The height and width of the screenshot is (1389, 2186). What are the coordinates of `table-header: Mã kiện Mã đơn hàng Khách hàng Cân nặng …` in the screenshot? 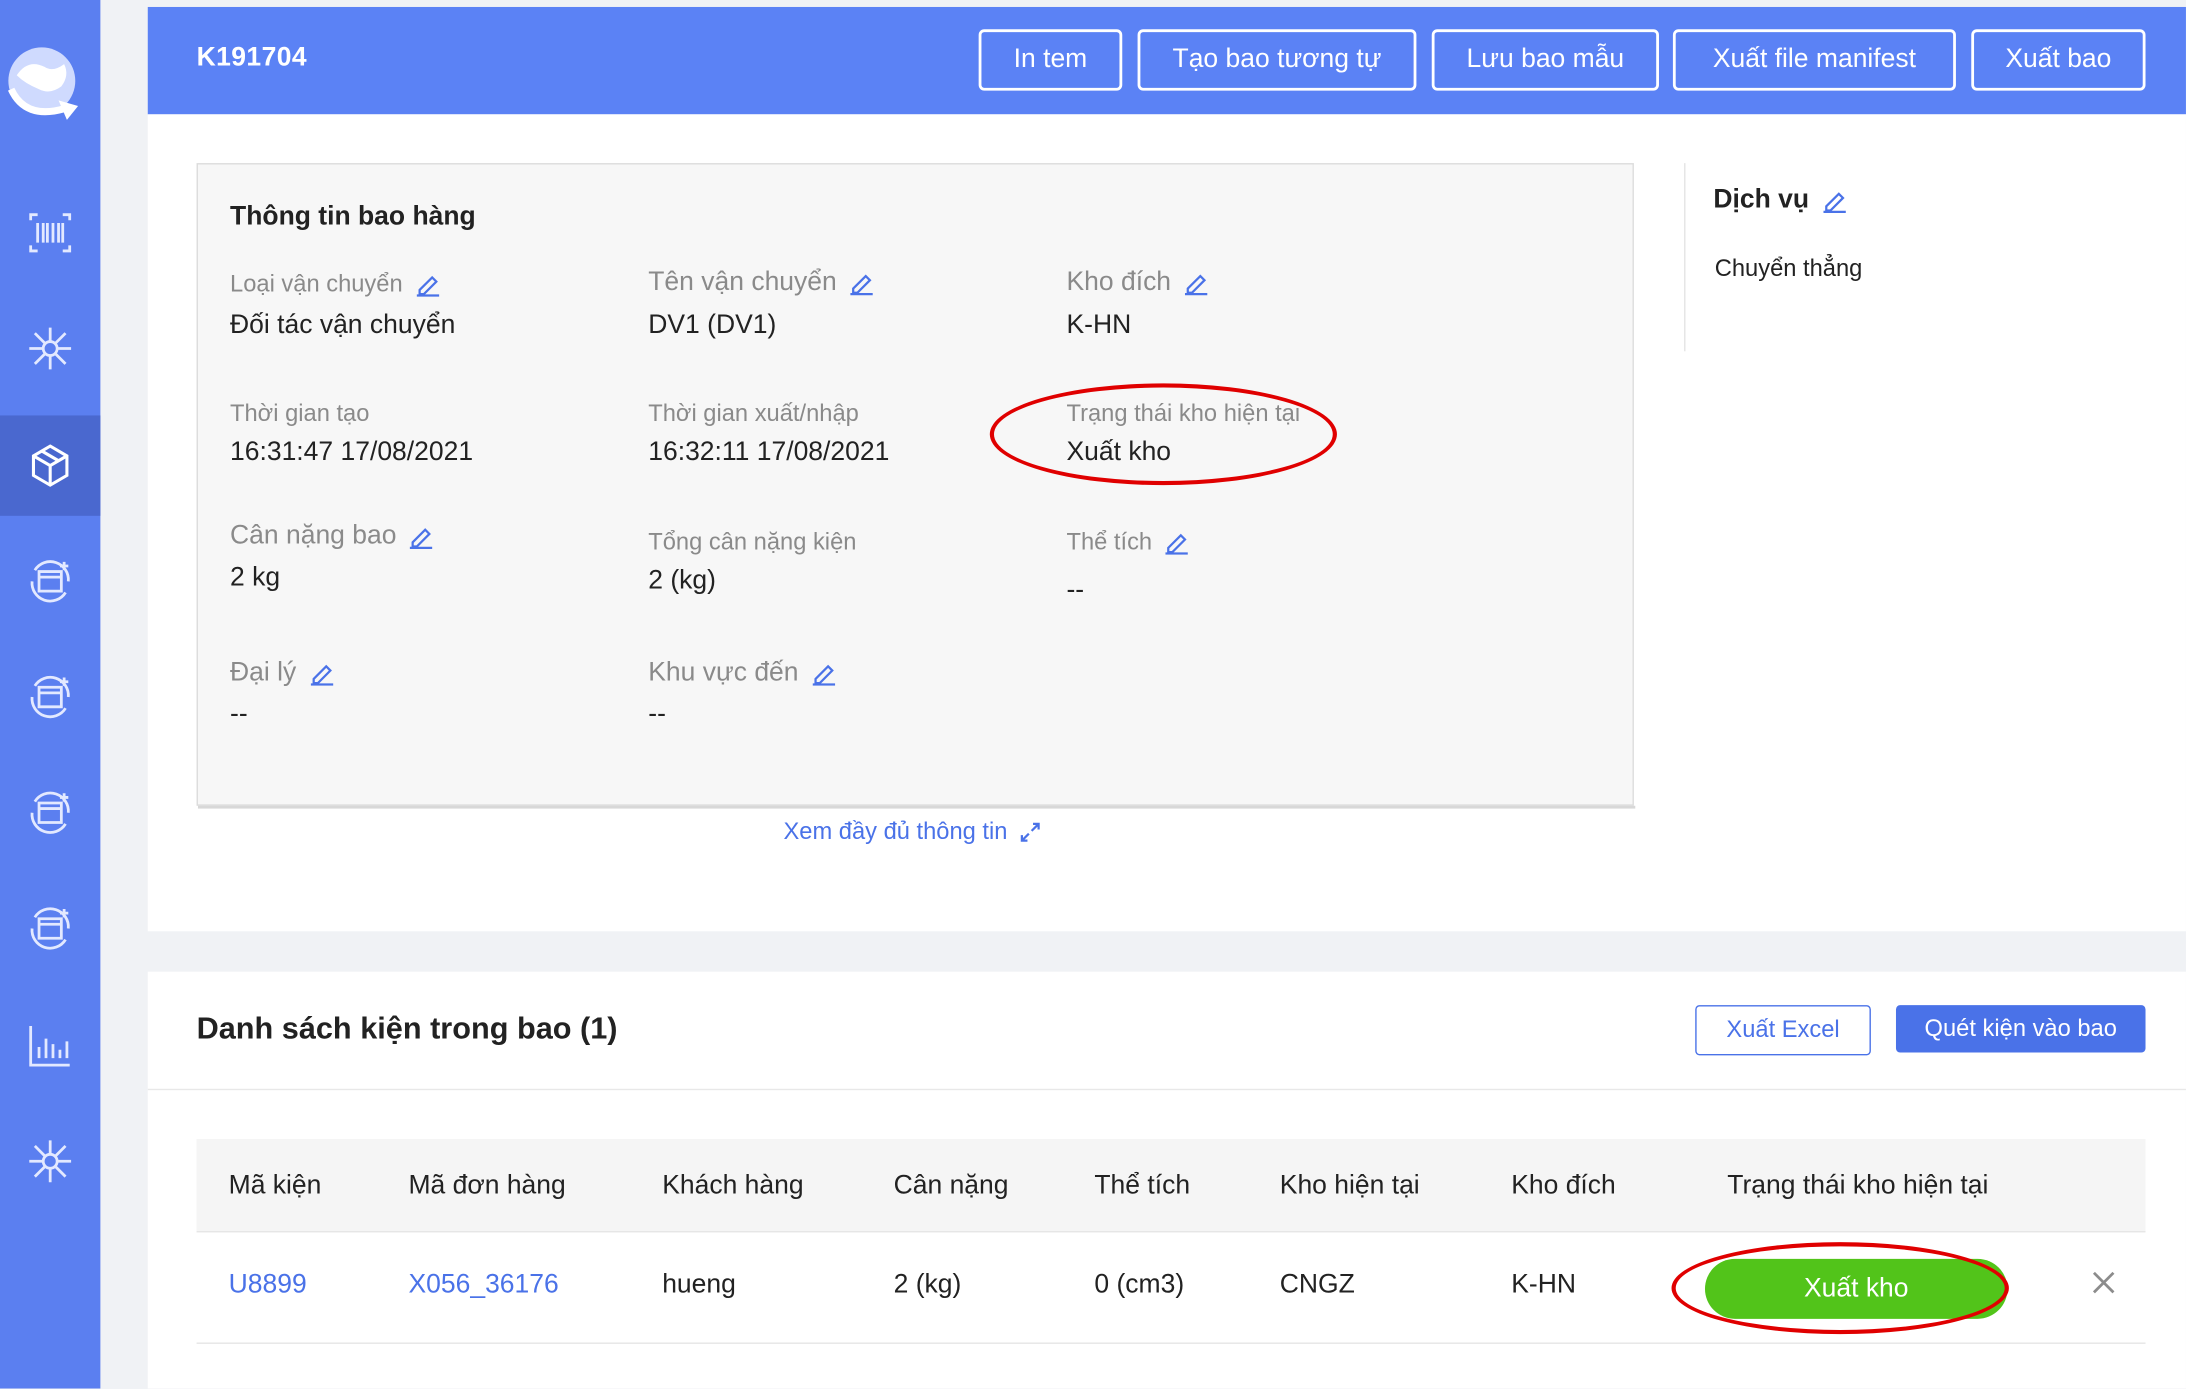 It's located at (1171, 1185).